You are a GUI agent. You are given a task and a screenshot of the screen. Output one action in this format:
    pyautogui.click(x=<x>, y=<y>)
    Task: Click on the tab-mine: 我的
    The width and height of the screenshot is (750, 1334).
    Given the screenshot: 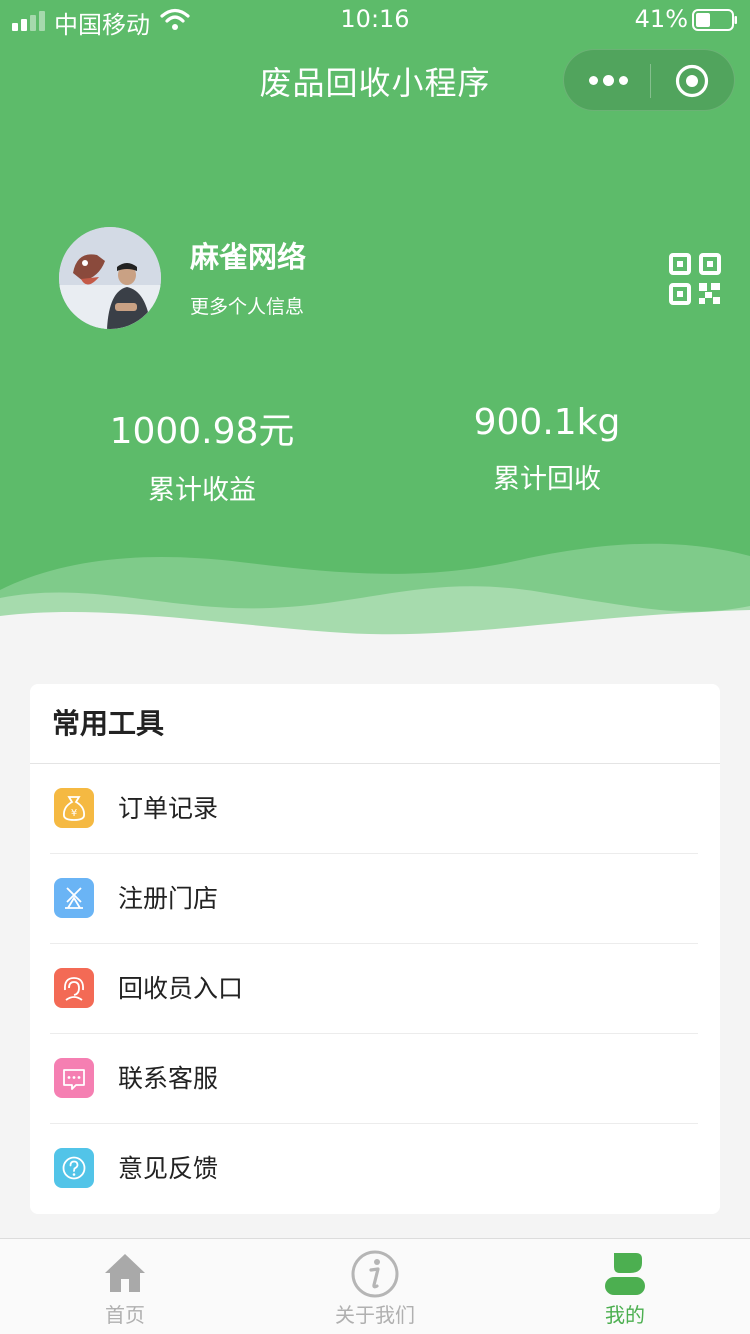 What is the action you would take?
    pyautogui.click(x=625, y=1286)
    